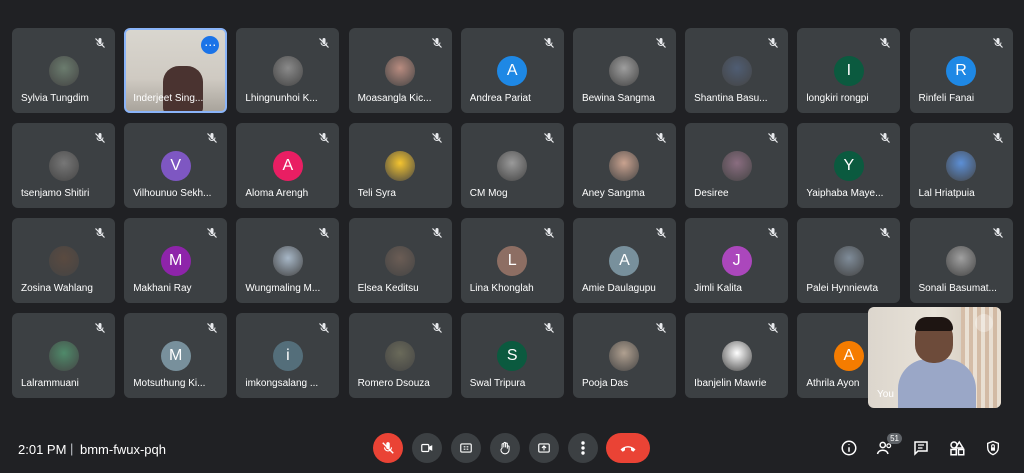 The height and width of the screenshot is (473, 1024). What do you see at coordinates (894, 438) in the screenshot?
I see `people-count-badge: 51` at bounding box center [894, 438].